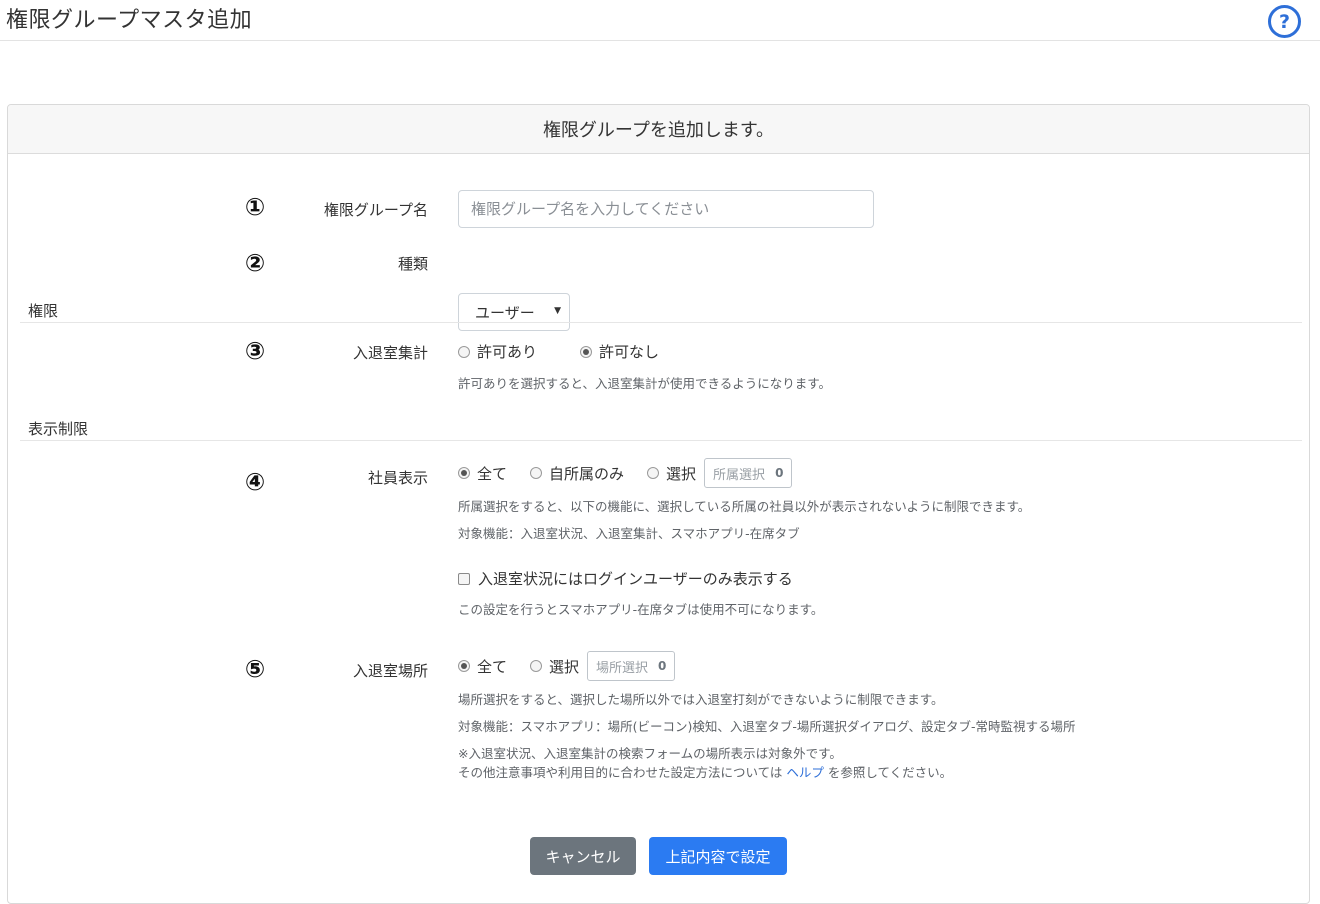  I want to click on login-user-only-checkbox: 入退室状況にはログインユーザーのみ表示する, so click(625, 578).